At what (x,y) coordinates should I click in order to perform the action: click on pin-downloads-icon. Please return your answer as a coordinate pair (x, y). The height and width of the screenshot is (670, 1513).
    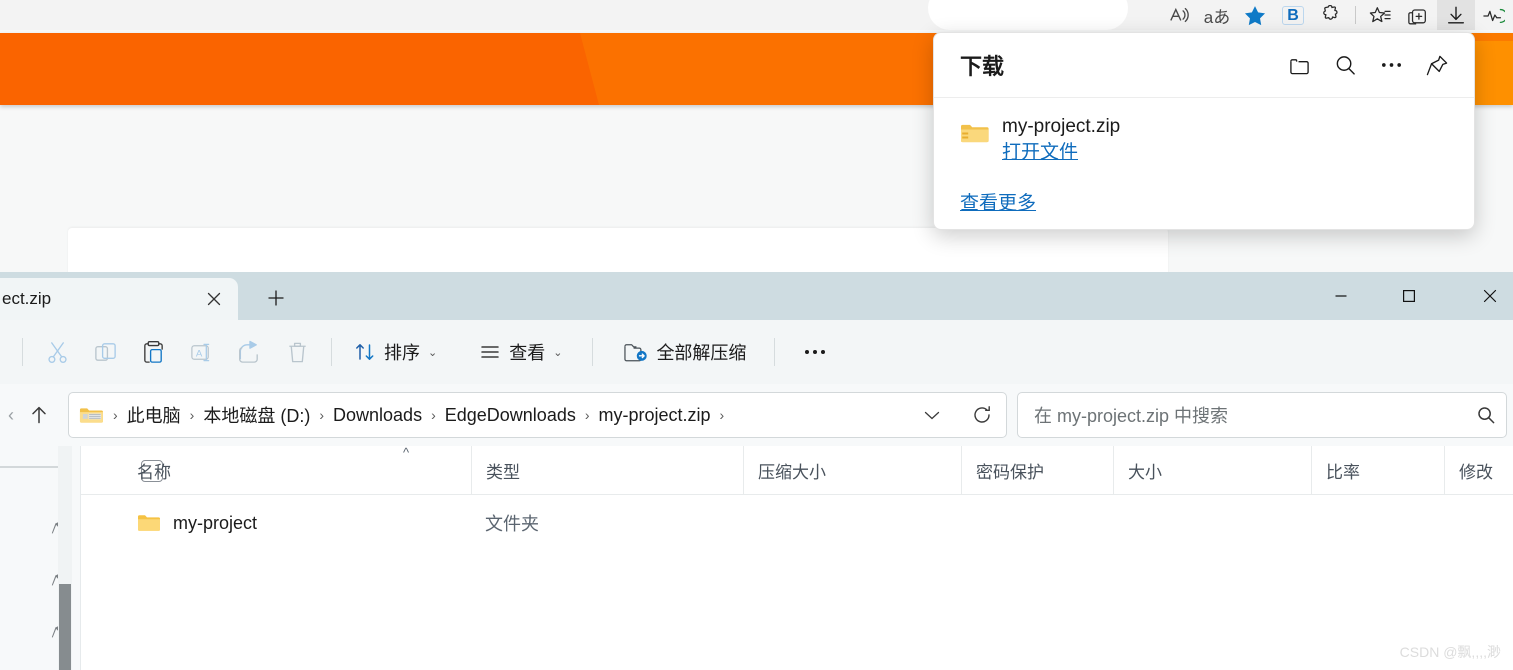
    Looking at the image, I should click on (1437, 65).